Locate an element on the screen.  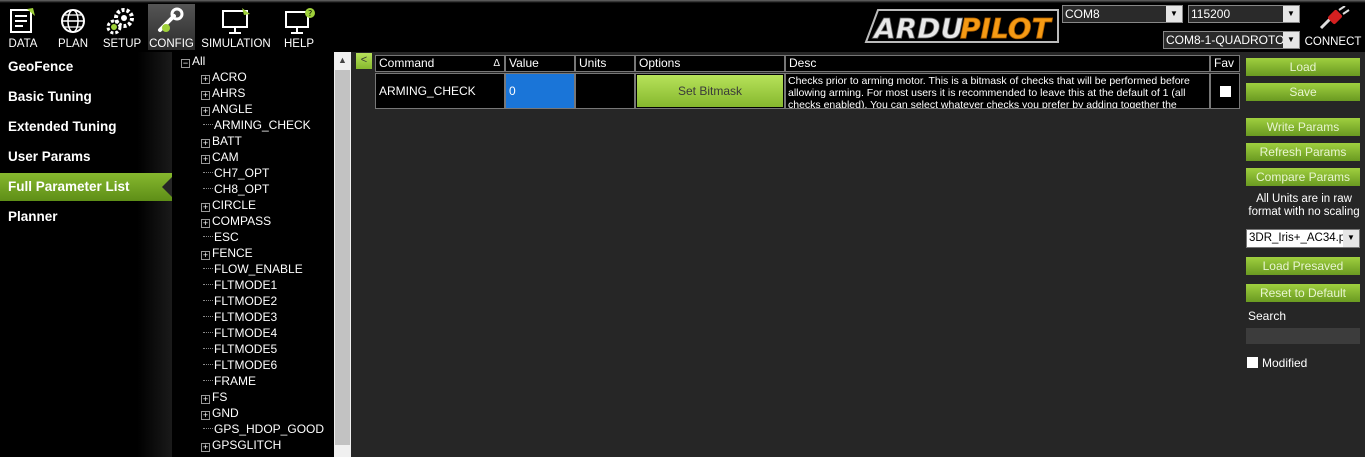
sidebar-item-extended-tuning: Extended Tuning is located at coordinates (86, 127).